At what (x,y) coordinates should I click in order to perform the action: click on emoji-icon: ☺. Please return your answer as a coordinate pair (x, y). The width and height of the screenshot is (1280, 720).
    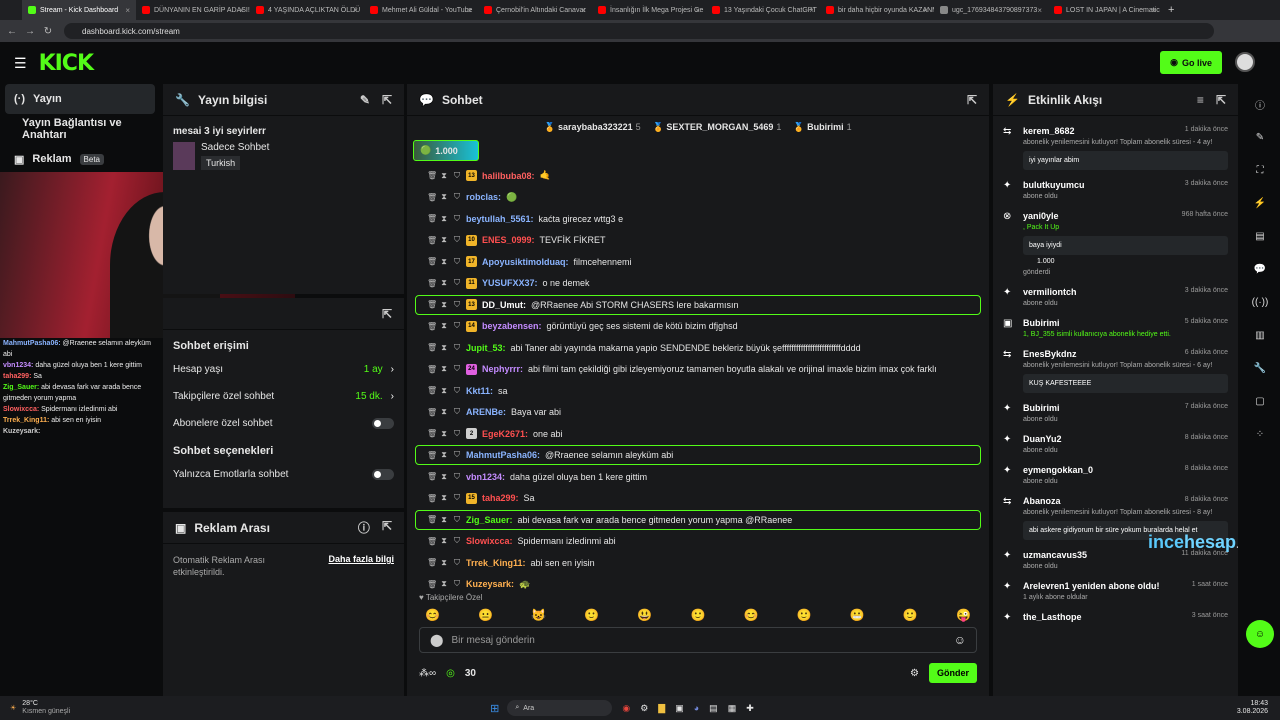
    Looking at the image, I should click on (960, 640).